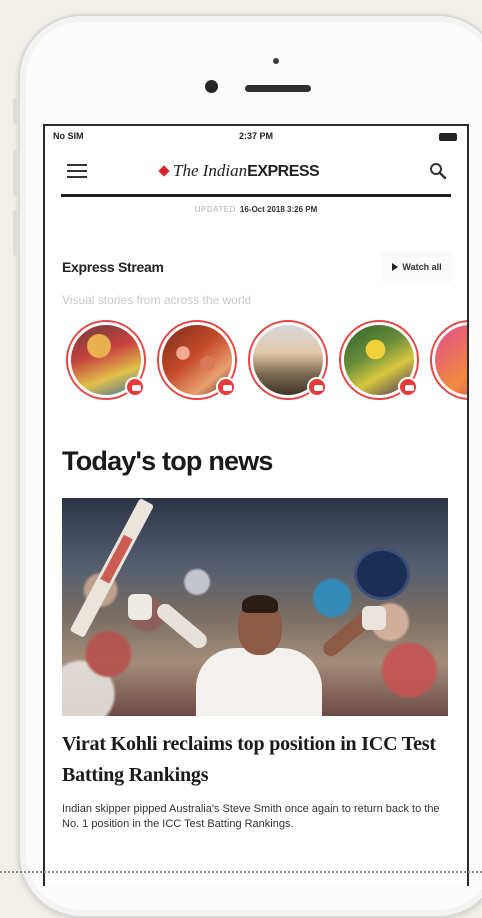 This screenshot has height=918, width=482. I want to click on app-header: The IndianEXPRESS, so click(256, 171).